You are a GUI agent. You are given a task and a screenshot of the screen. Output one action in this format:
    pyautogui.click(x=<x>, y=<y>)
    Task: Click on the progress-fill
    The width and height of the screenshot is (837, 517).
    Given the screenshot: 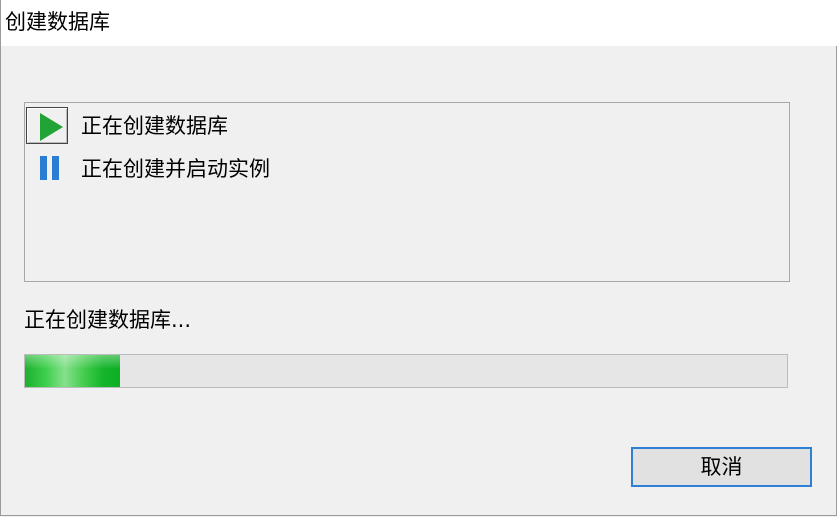 What is the action you would take?
    pyautogui.click(x=73, y=371)
    